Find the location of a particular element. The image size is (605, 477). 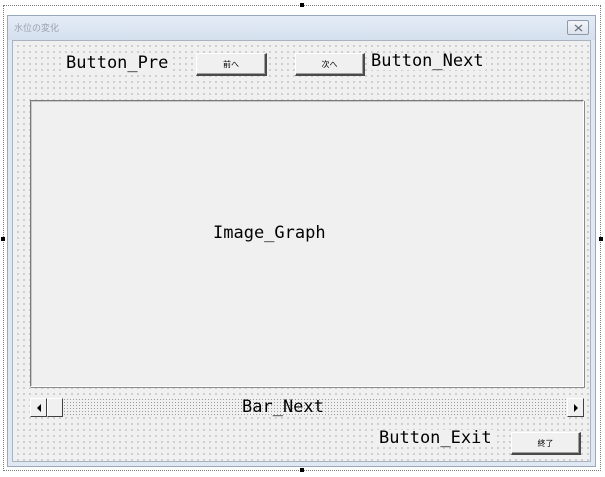

exit-button: 終了 is located at coordinates (546, 443).